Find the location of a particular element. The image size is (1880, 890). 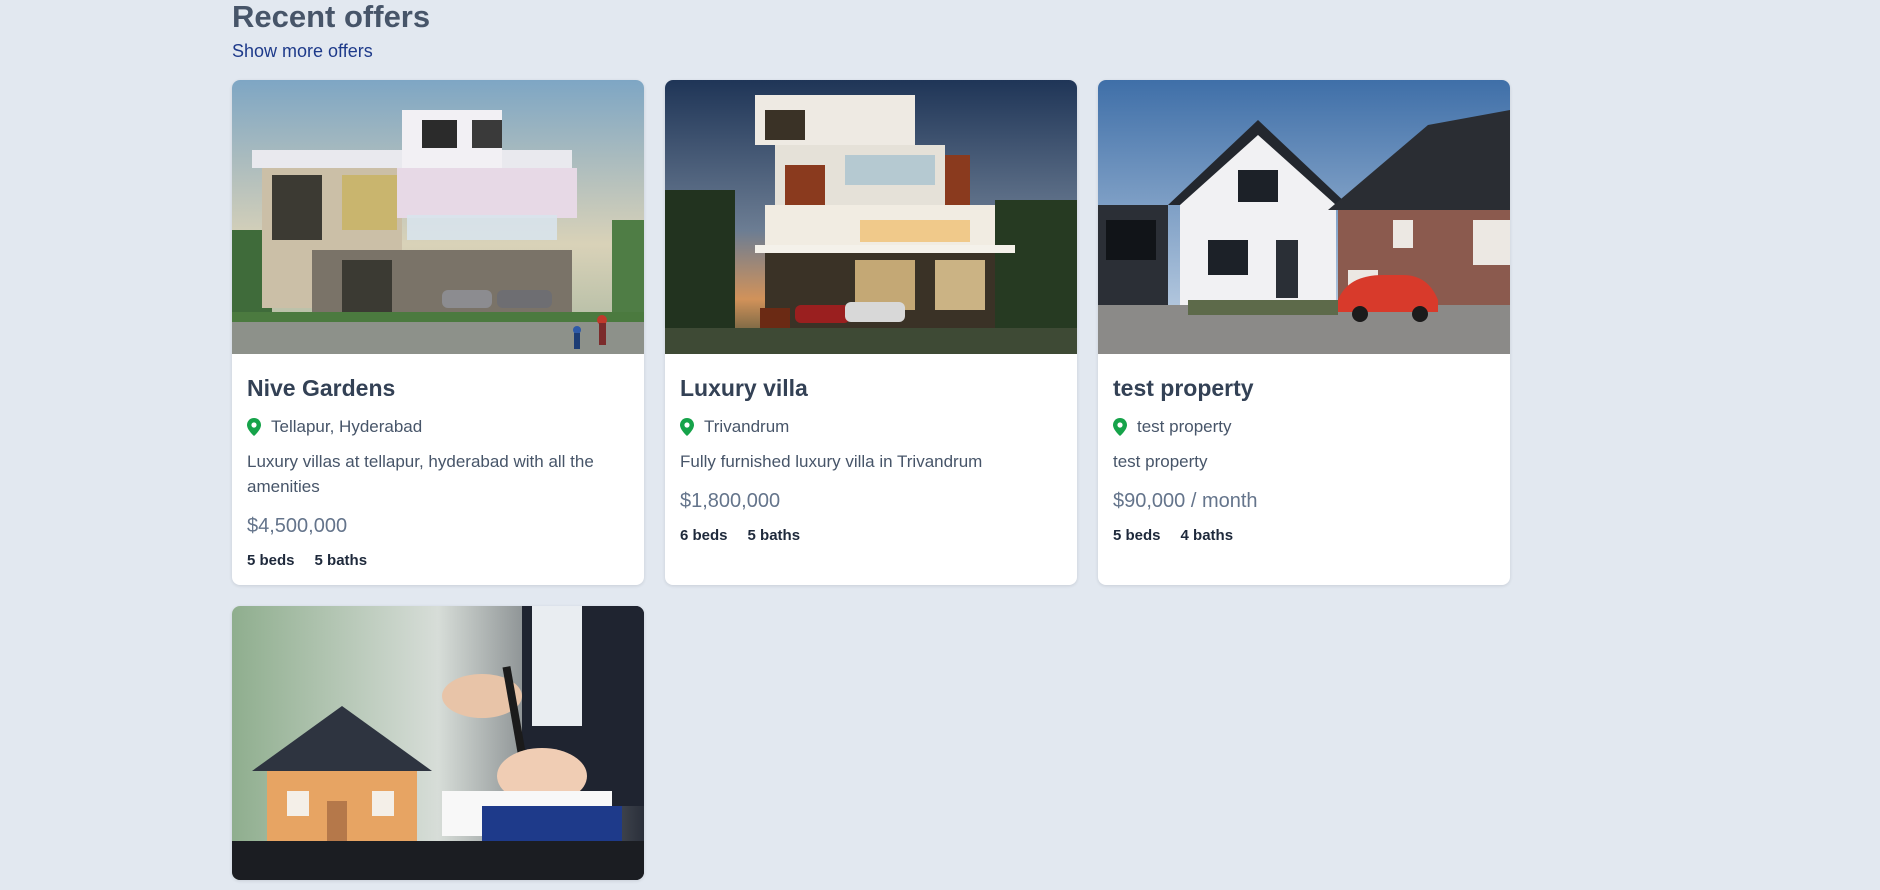

location-text: test property is located at coordinates (1184, 426).